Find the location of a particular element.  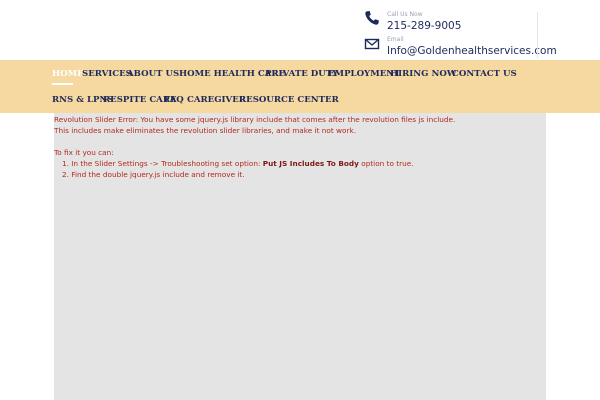

nav-item-services: SERVICES is located at coordinates (107, 74).